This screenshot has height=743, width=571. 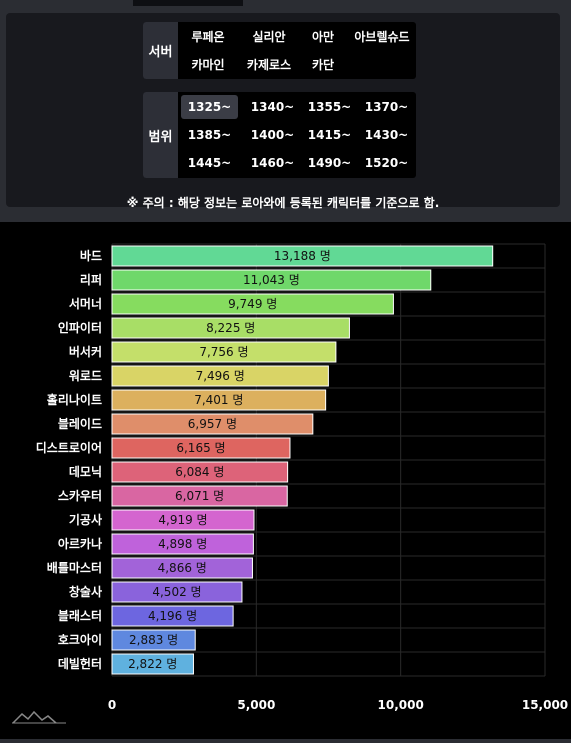 I want to click on category-label: 데빌헌터, so click(x=80, y=663).